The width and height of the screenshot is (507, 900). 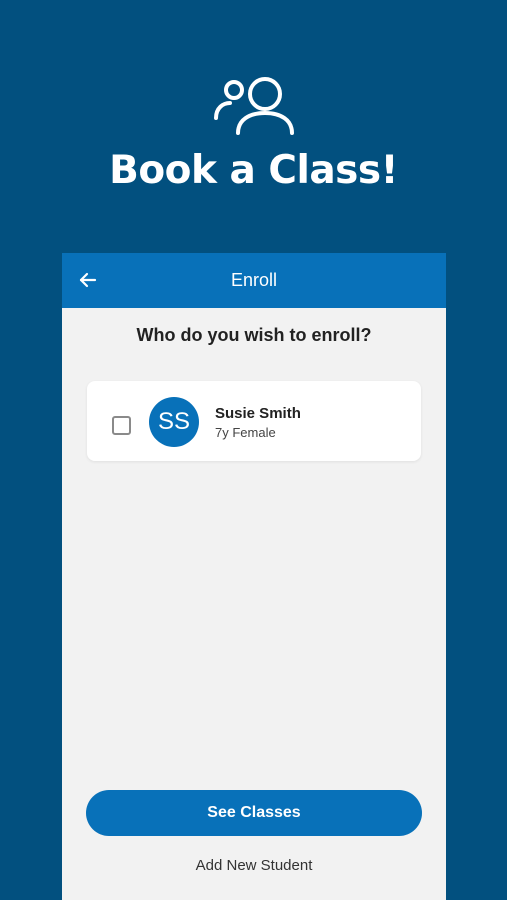 I want to click on page-title: Enroll, so click(x=254, y=280).